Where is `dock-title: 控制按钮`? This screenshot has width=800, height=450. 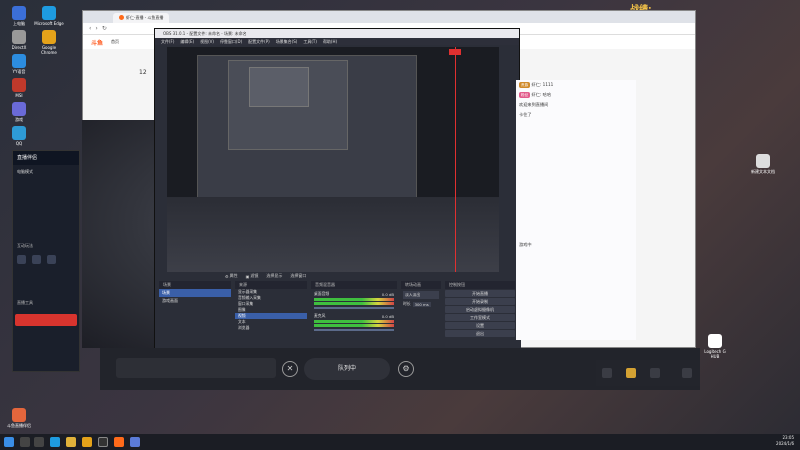
dock-title: 控制按钮 is located at coordinates (480, 285).